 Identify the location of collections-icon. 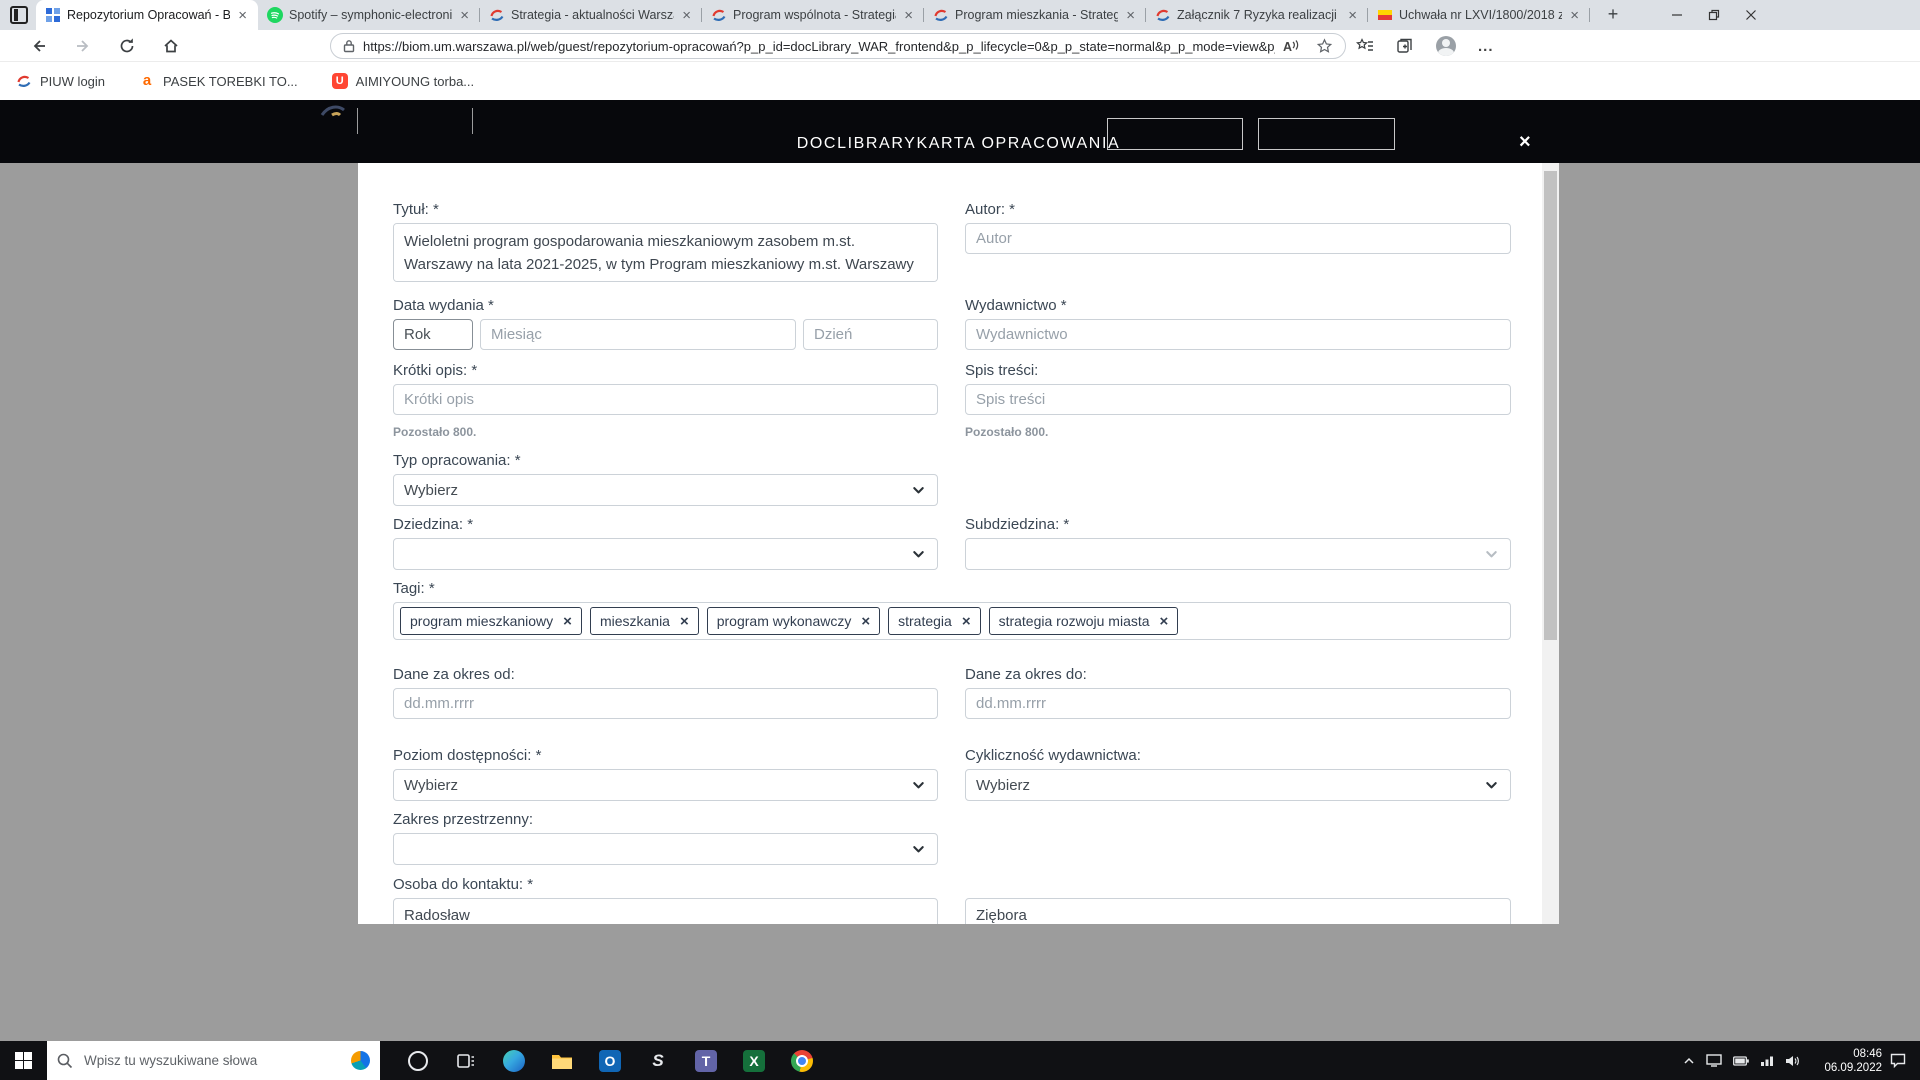
(1405, 46).